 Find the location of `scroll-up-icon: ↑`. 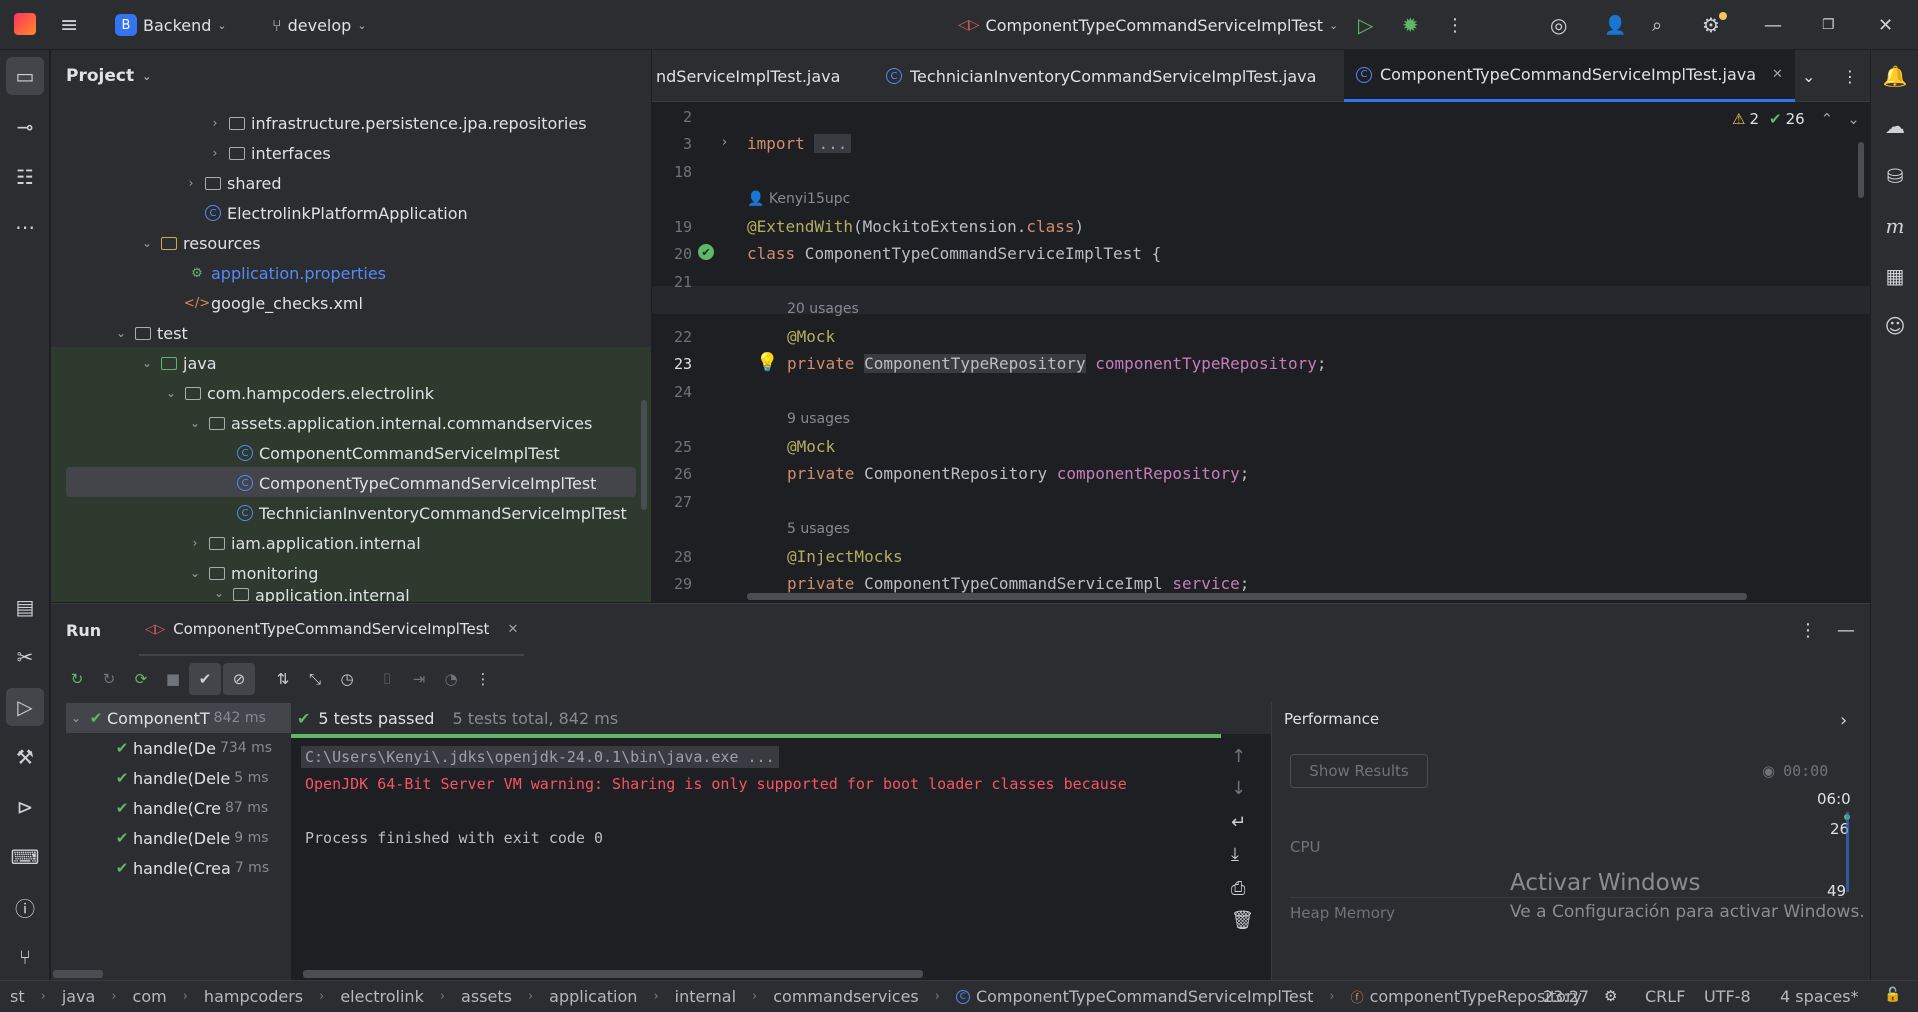

scroll-up-icon: ↑ is located at coordinates (1238, 756).